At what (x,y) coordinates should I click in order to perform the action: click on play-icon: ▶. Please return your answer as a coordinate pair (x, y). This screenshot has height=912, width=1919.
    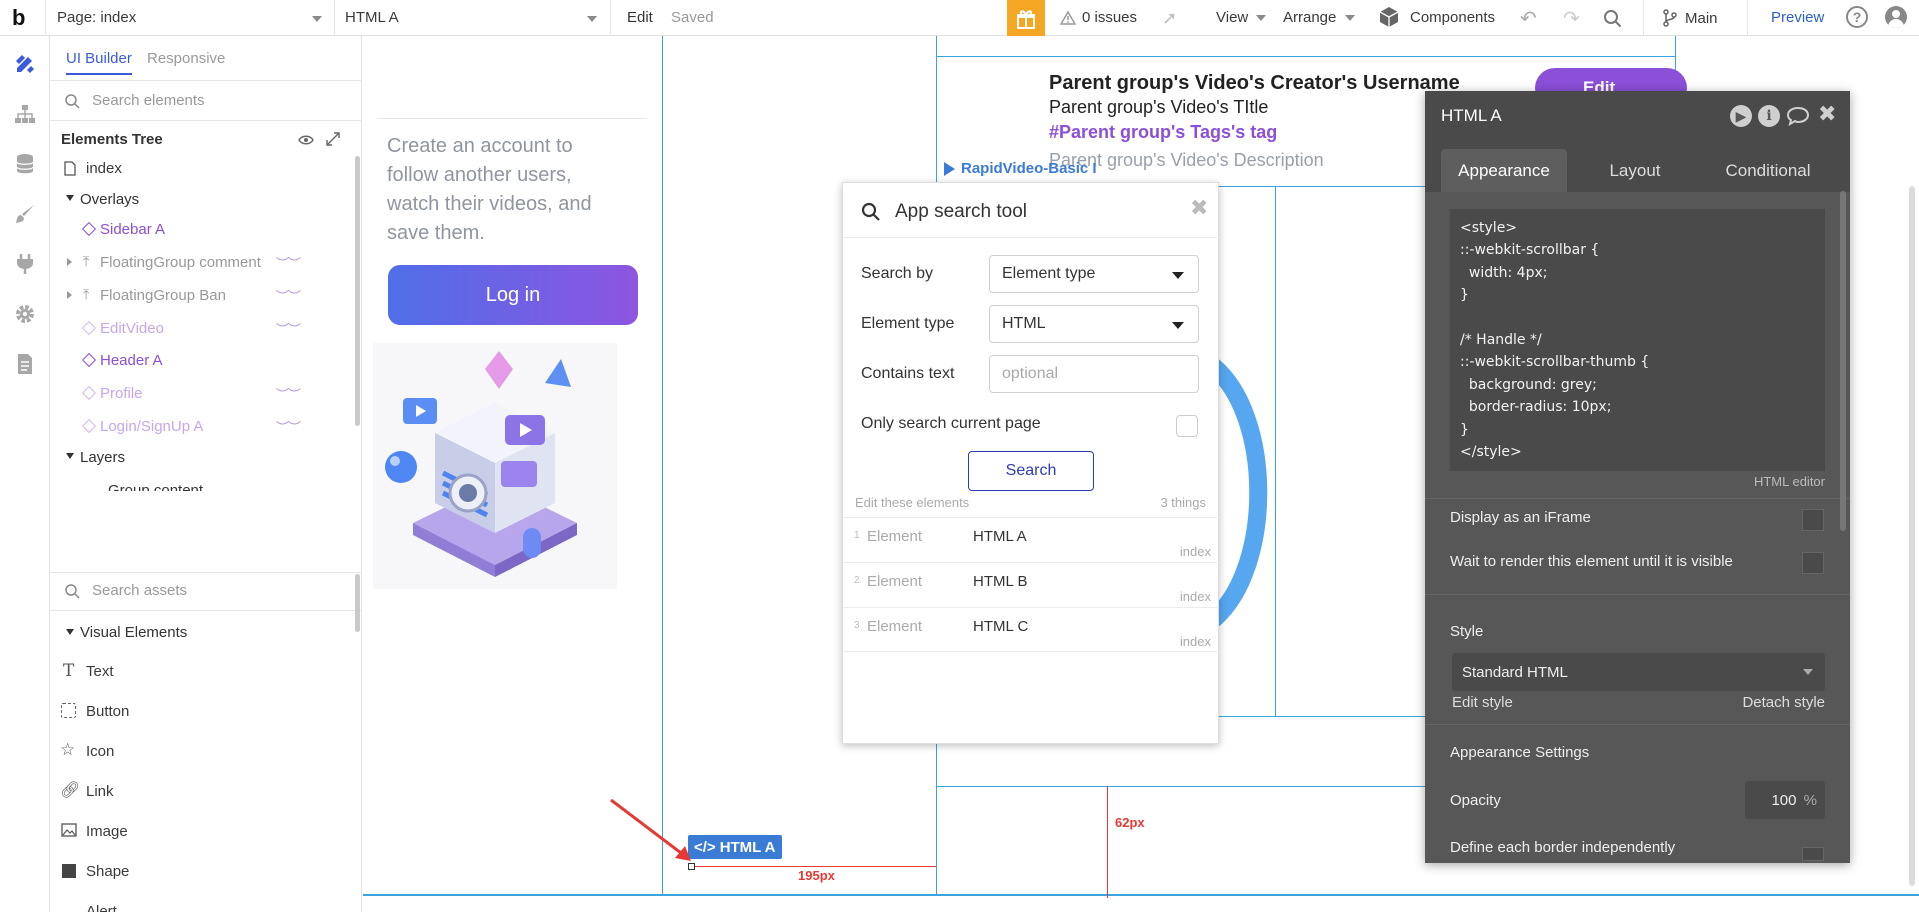
    Looking at the image, I should click on (1741, 116).